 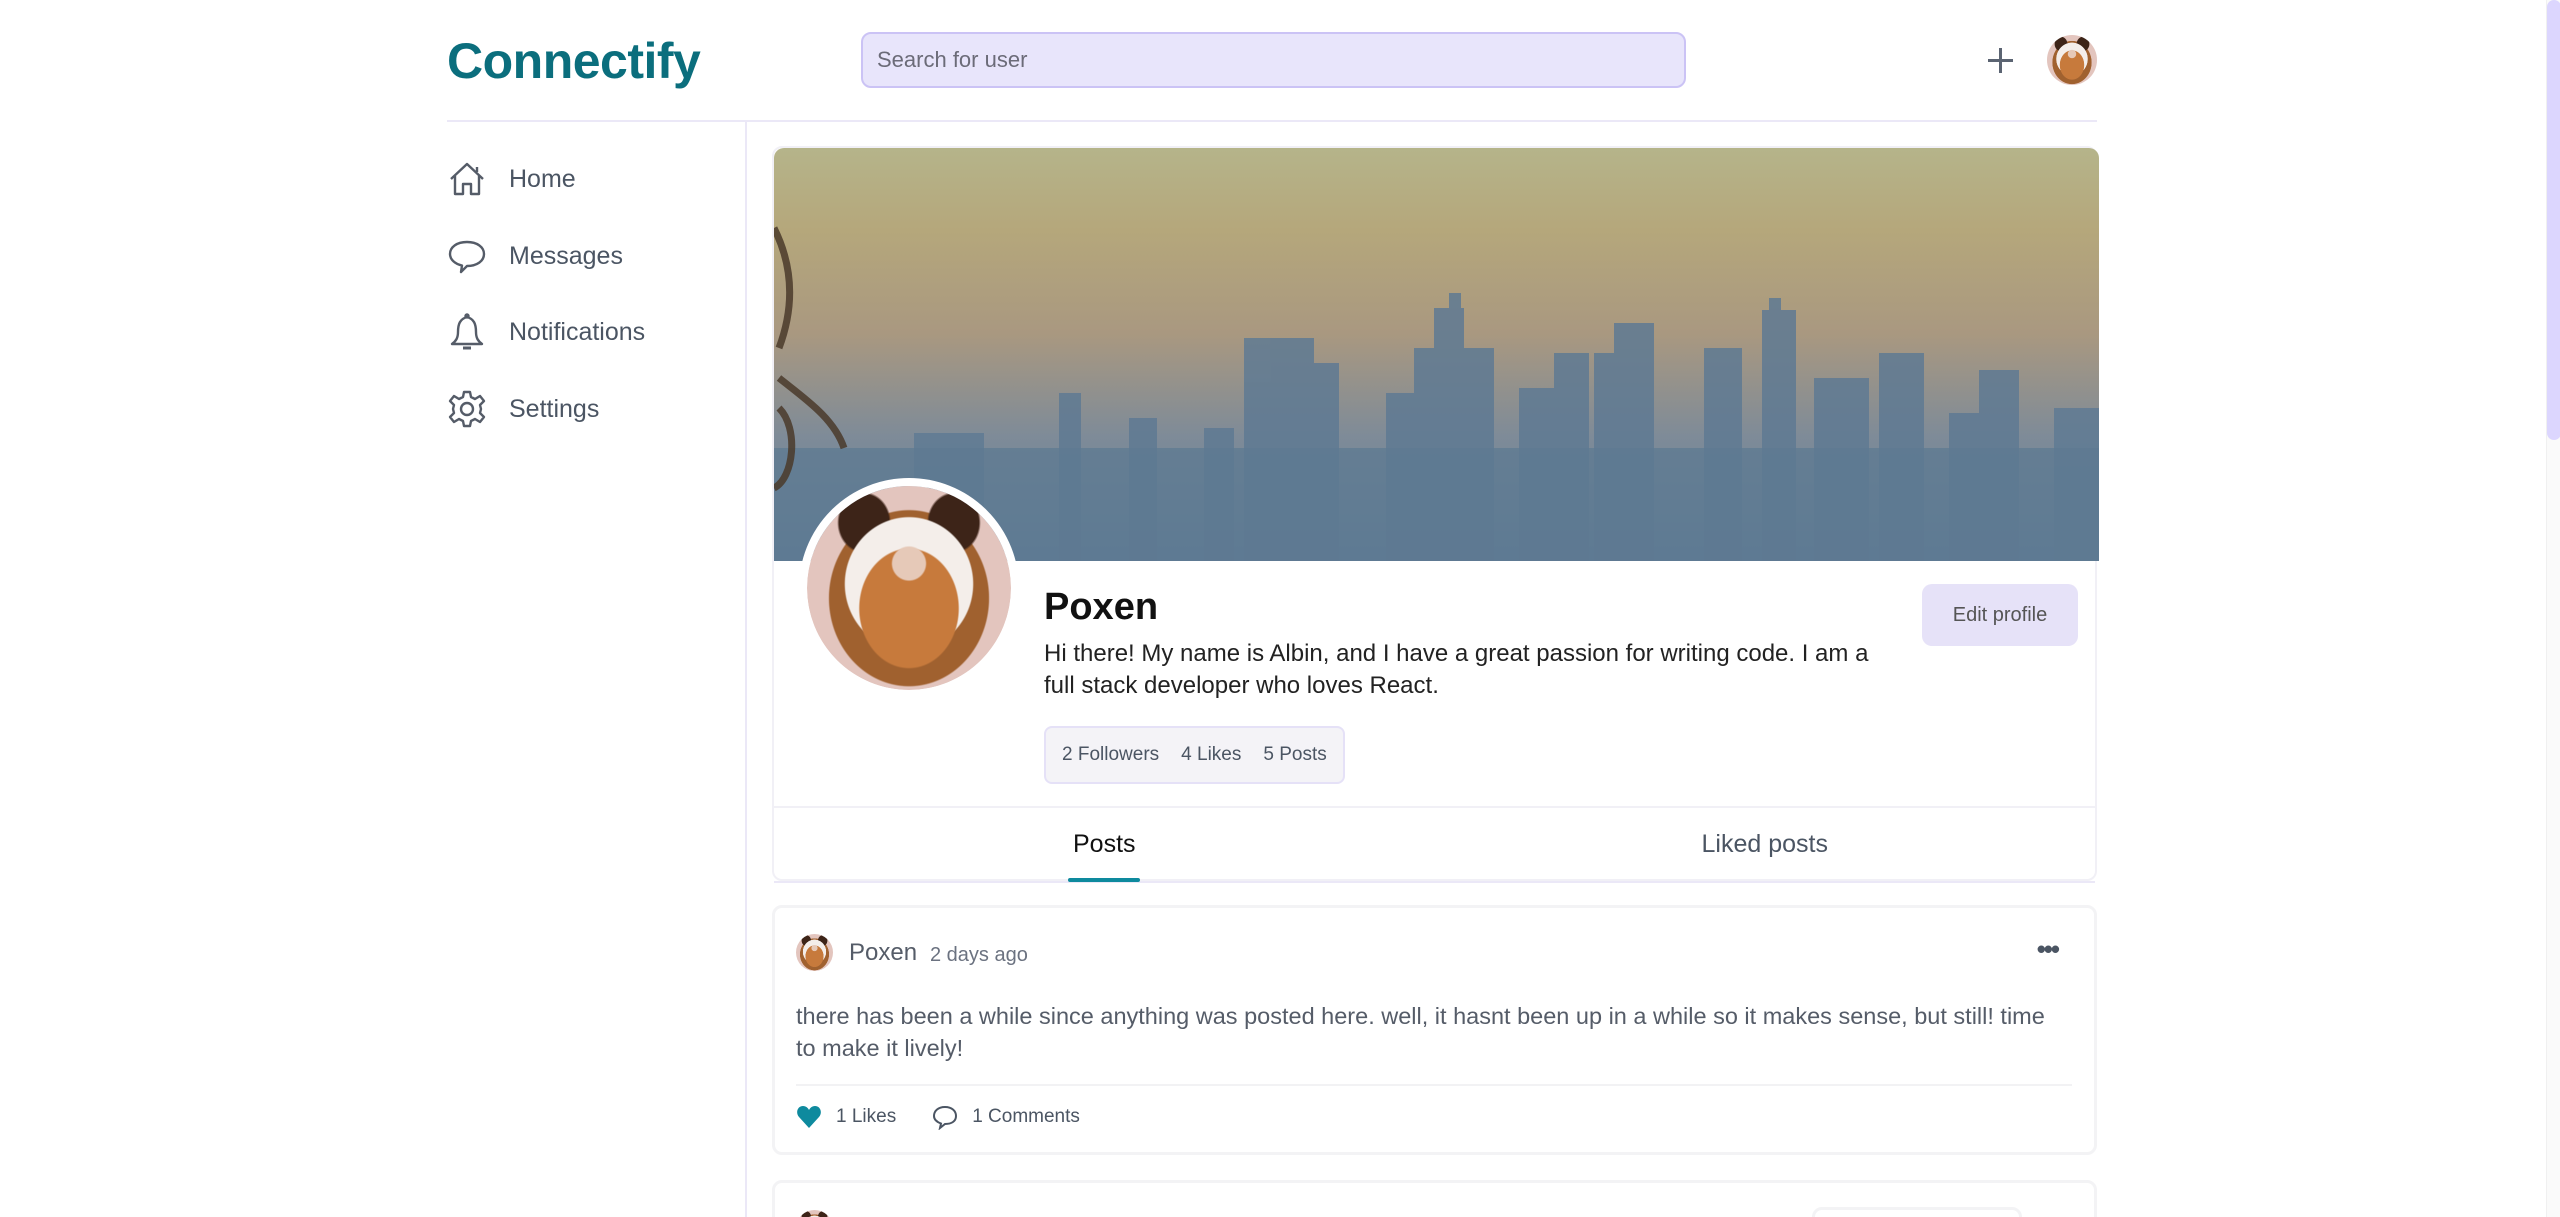 What do you see at coordinates (2000, 615) in the screenshot?
I see `edit-profile-button: Edit profile` at bounding box center [2000, 615].